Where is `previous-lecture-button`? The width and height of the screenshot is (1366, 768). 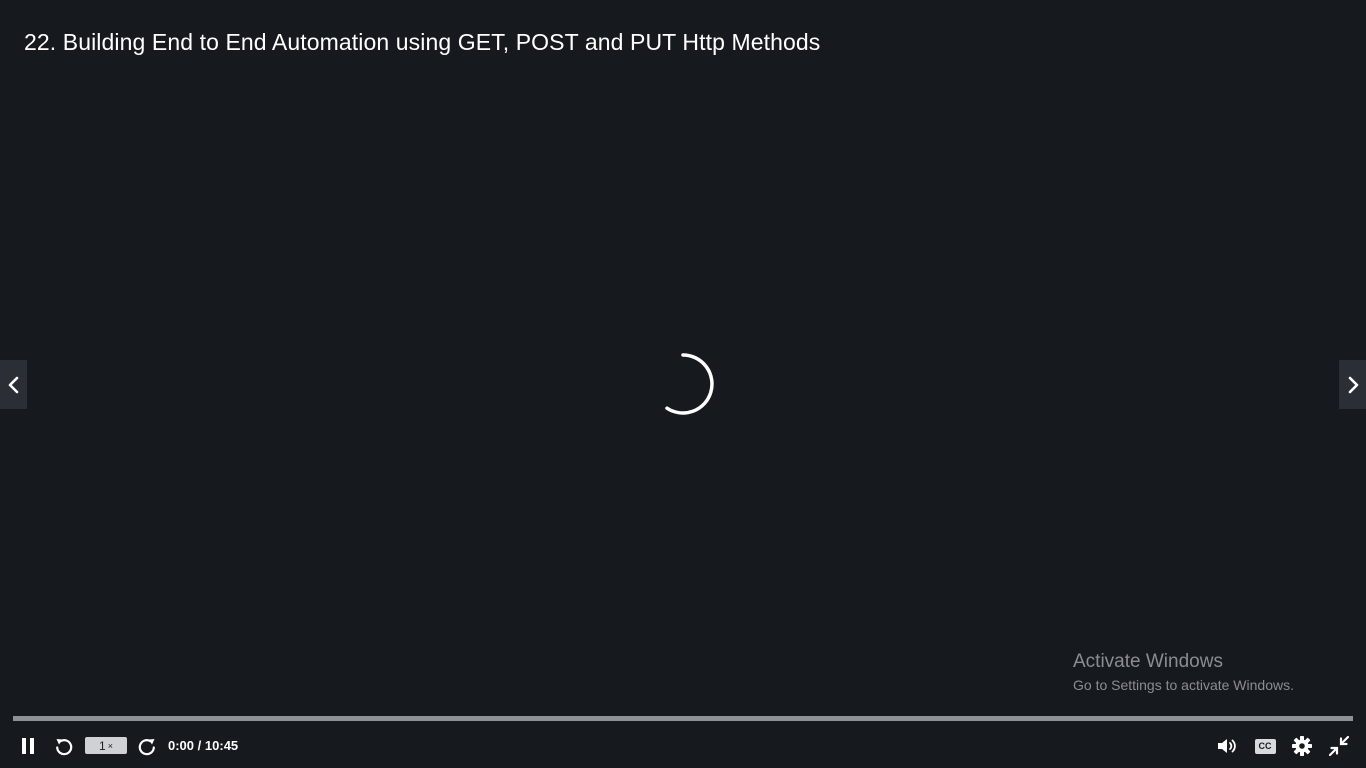
previous-lecture-button is located at coordinates (13, 384).